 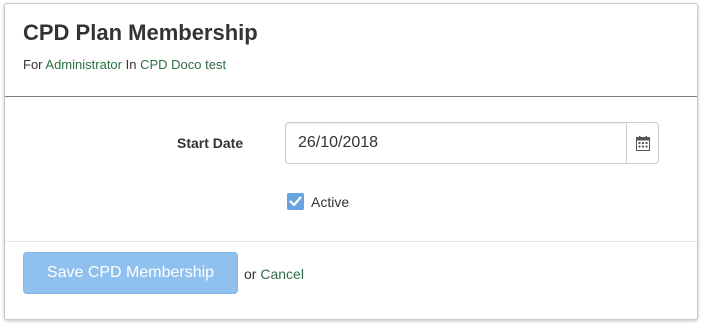 I want to click on cancel-link: Cancel, so click(x=282, y=274).